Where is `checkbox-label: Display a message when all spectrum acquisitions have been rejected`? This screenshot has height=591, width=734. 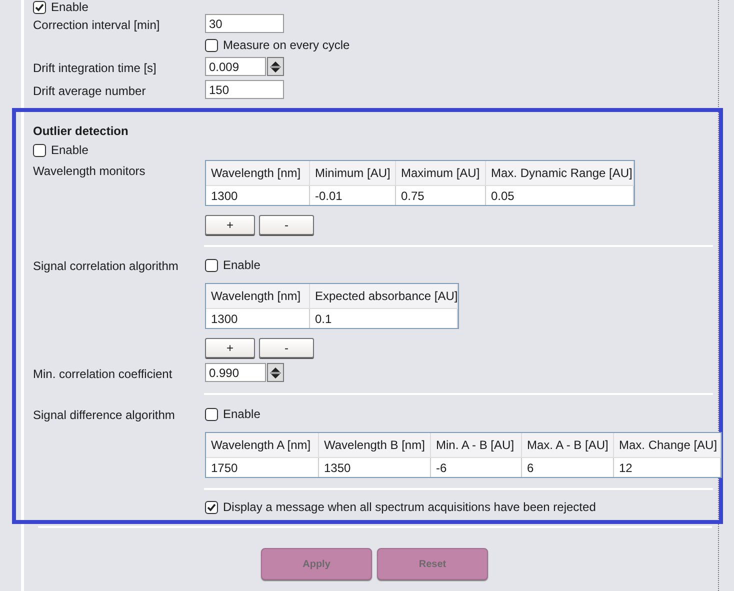 checkbox-label: Display a message when all spectrum acquisitions have been rejected is located at coordinates (409, 507).